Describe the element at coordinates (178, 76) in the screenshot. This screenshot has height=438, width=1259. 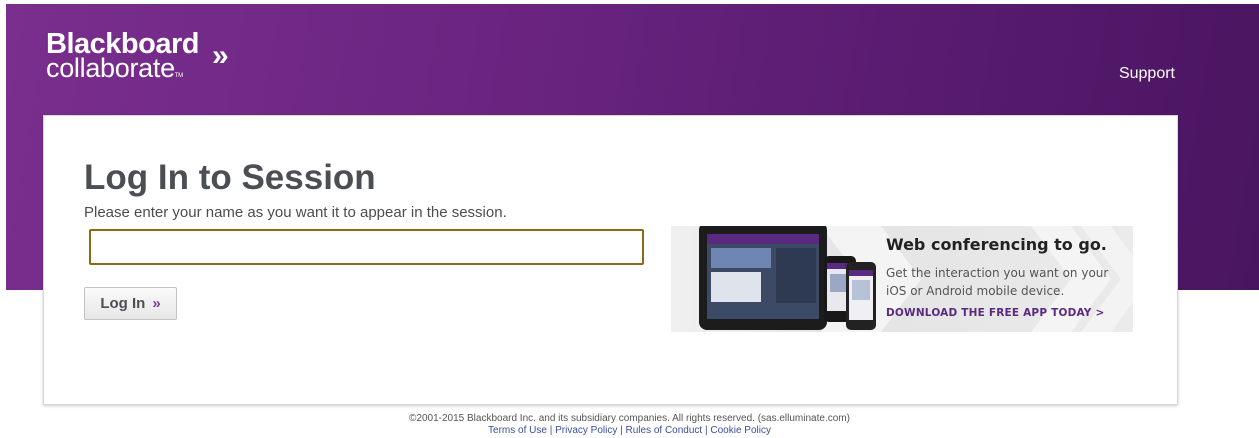
I see `trademark-mark: TM` at that location.